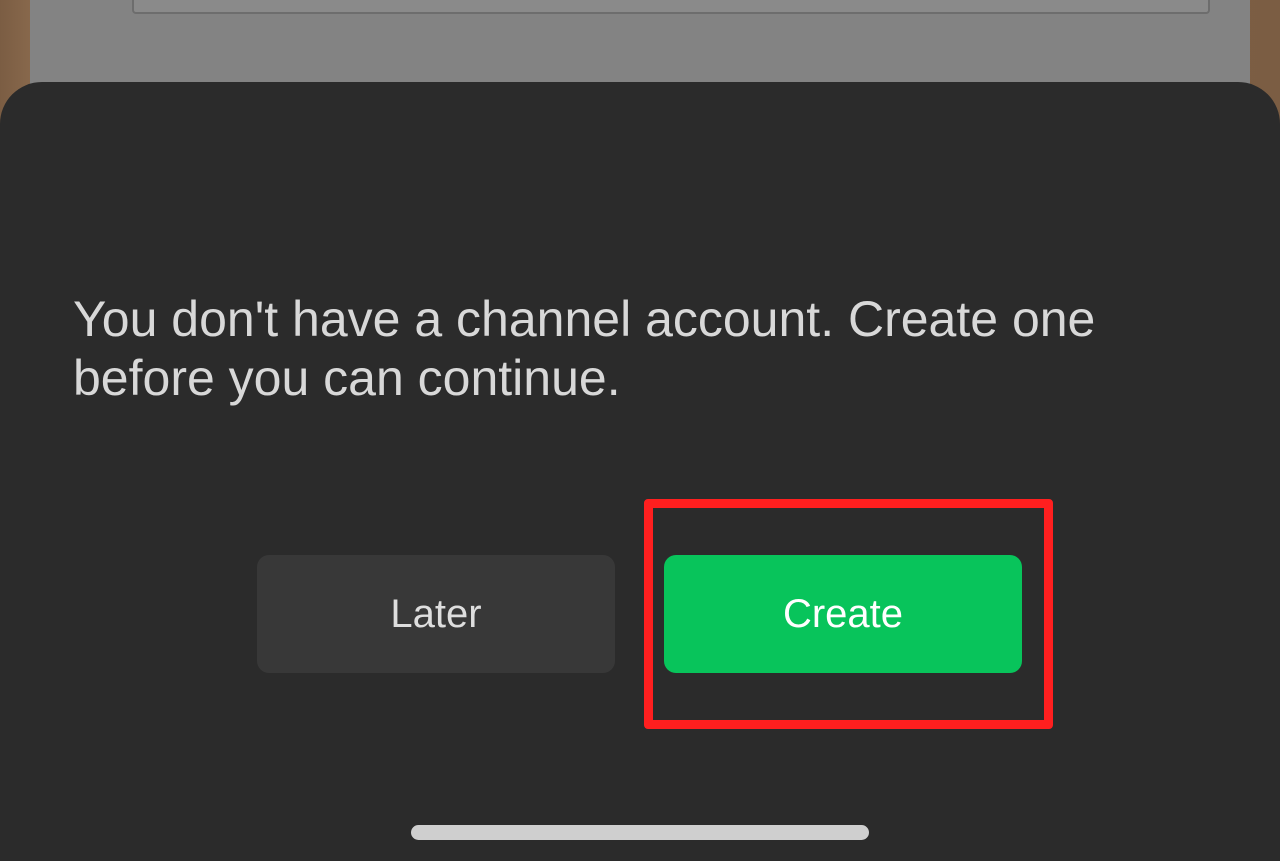 This screenshot has width=1280, height=861. I want to click on home-indicator, so click(640, 832).